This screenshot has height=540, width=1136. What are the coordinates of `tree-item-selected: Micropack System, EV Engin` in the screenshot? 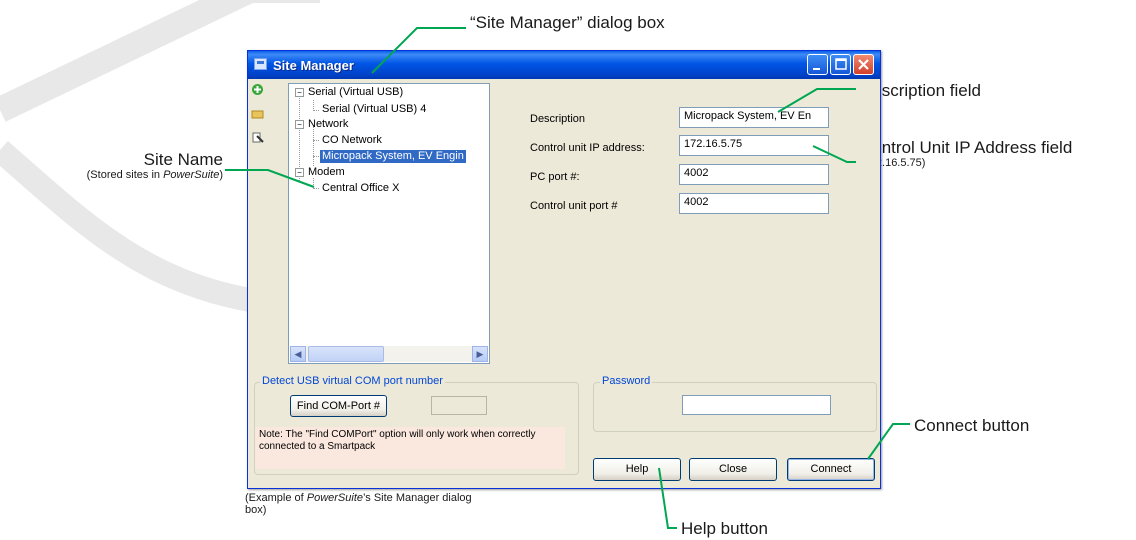 It's located at (393, 156).